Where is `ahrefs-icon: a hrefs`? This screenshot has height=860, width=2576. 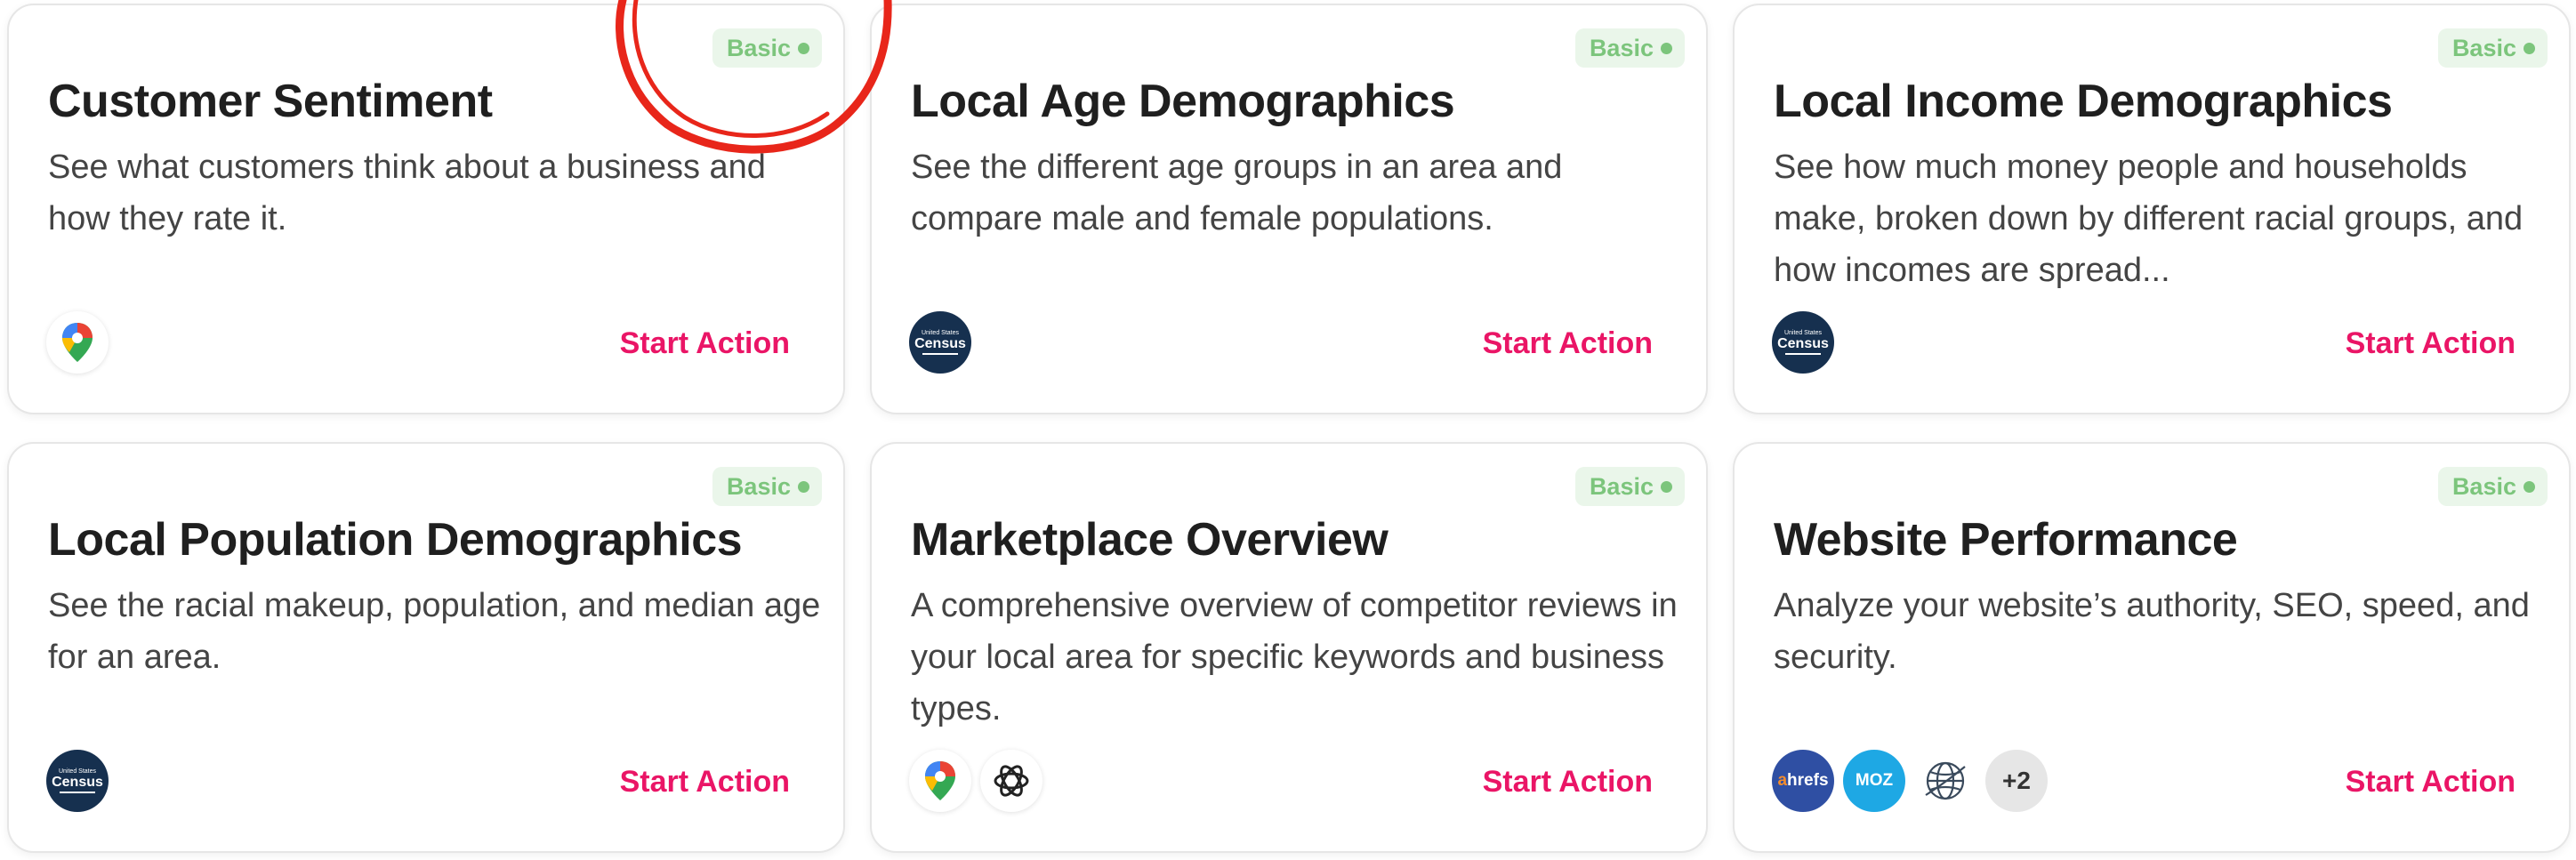 ahrefs-icon: a hrefs is located at coordinates (1803, 781).